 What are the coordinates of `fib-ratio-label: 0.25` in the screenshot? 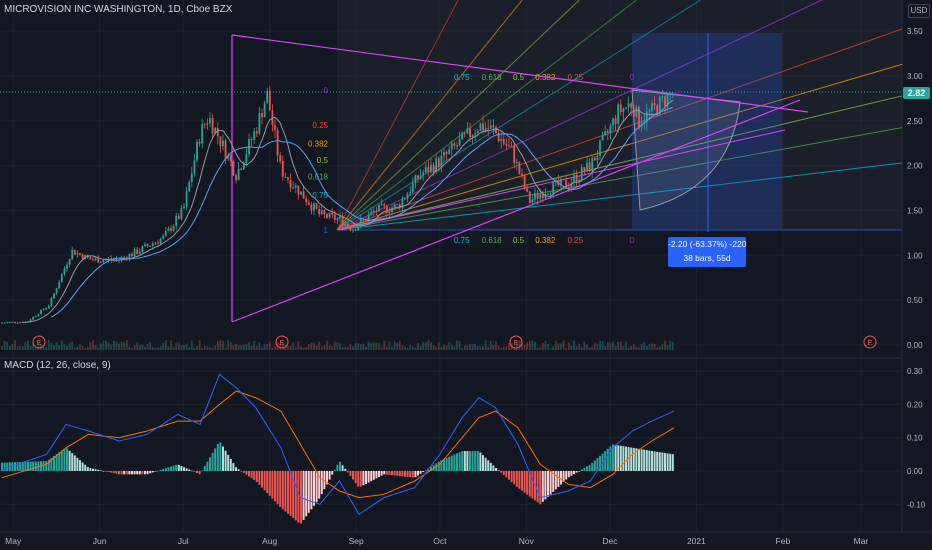 It's located at (575, 240).